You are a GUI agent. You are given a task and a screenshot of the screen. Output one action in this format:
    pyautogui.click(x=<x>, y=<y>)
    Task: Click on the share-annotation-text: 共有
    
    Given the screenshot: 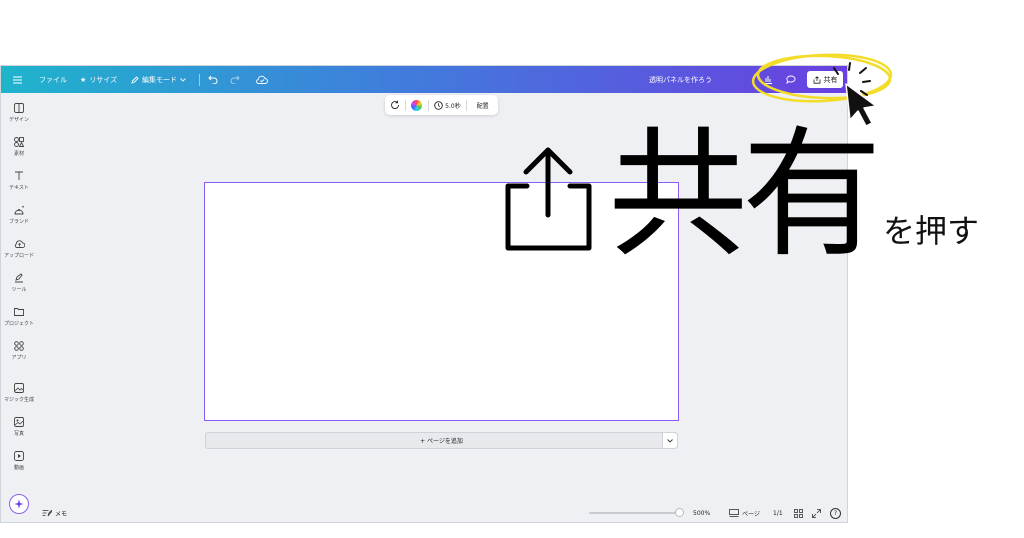 What is the action you would take?
    pyautogui.click(x=745, y=195)
    